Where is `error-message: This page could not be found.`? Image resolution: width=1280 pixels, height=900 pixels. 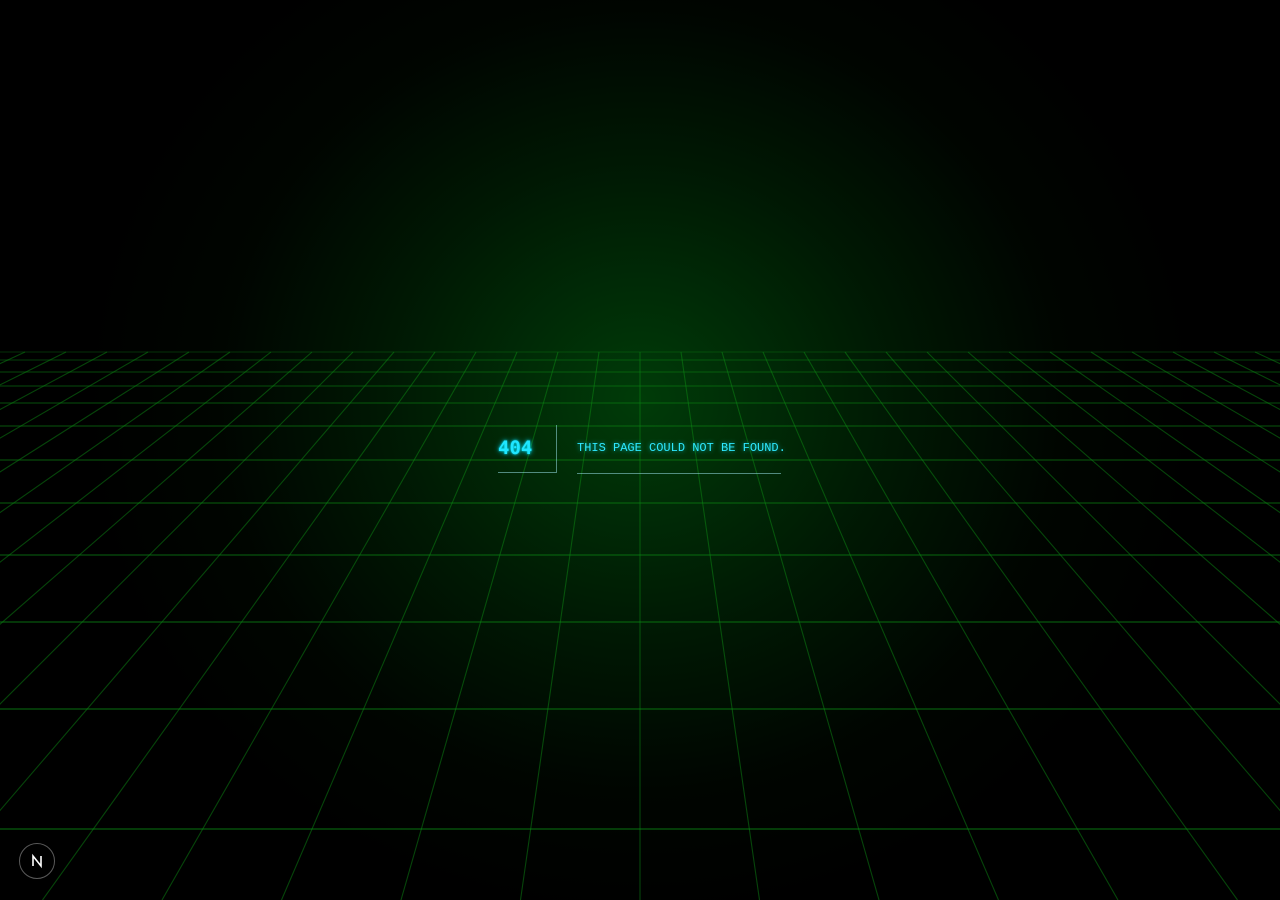
error-message: This page could not be found. is located at coordinates (681, 448).